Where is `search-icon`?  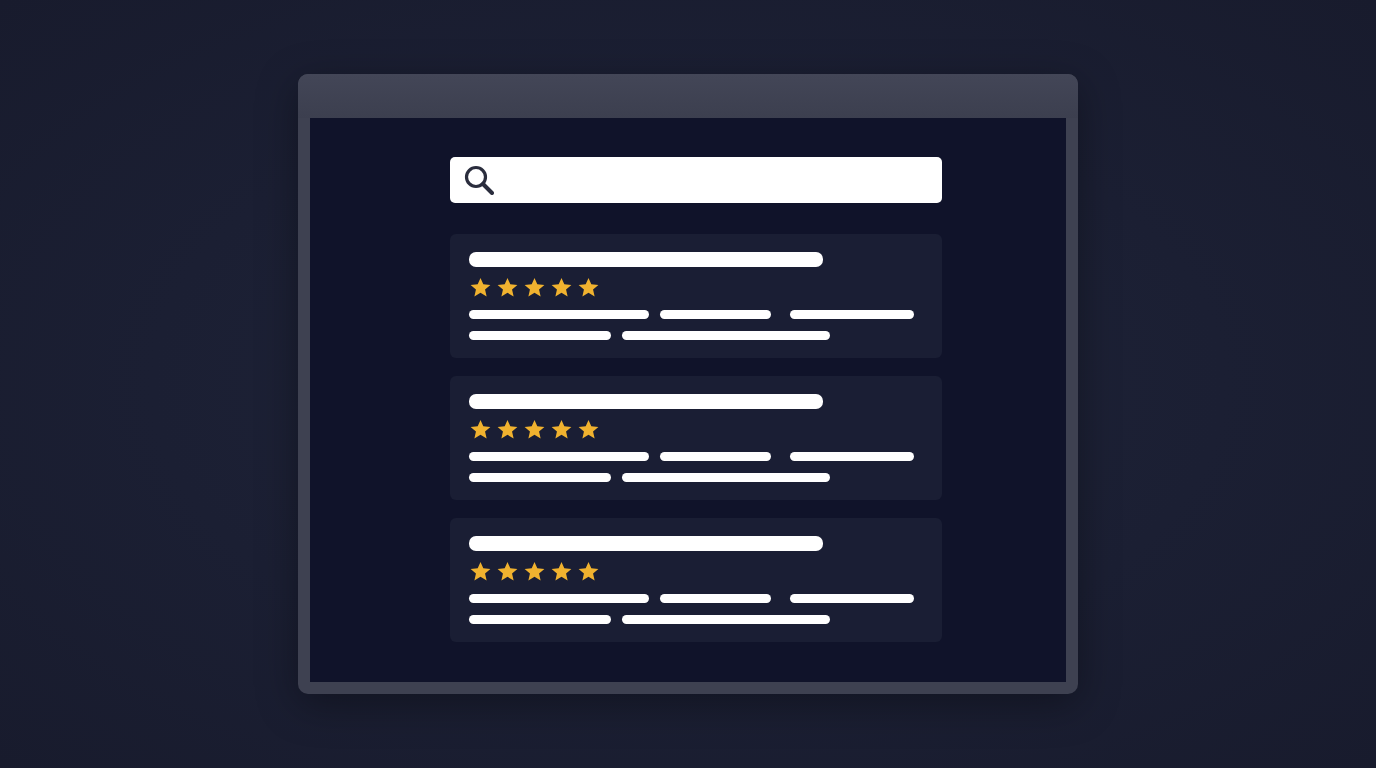
search-icon is located at coordinates (479, 179).